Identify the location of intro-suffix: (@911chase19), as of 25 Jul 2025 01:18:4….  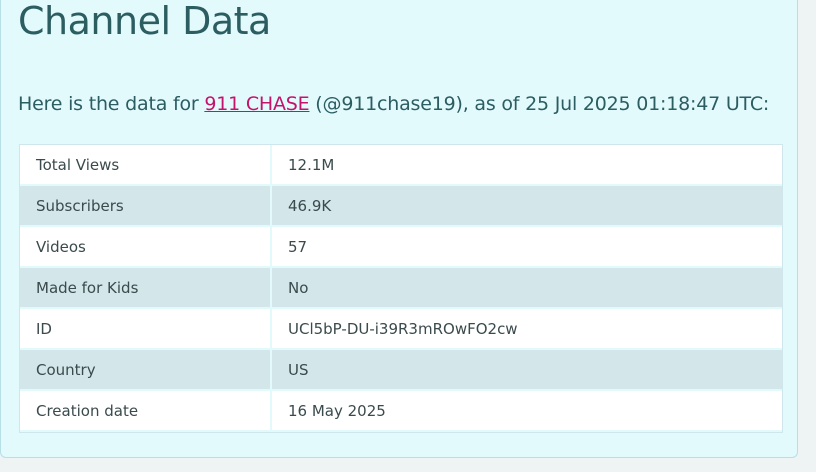
(539, 104).